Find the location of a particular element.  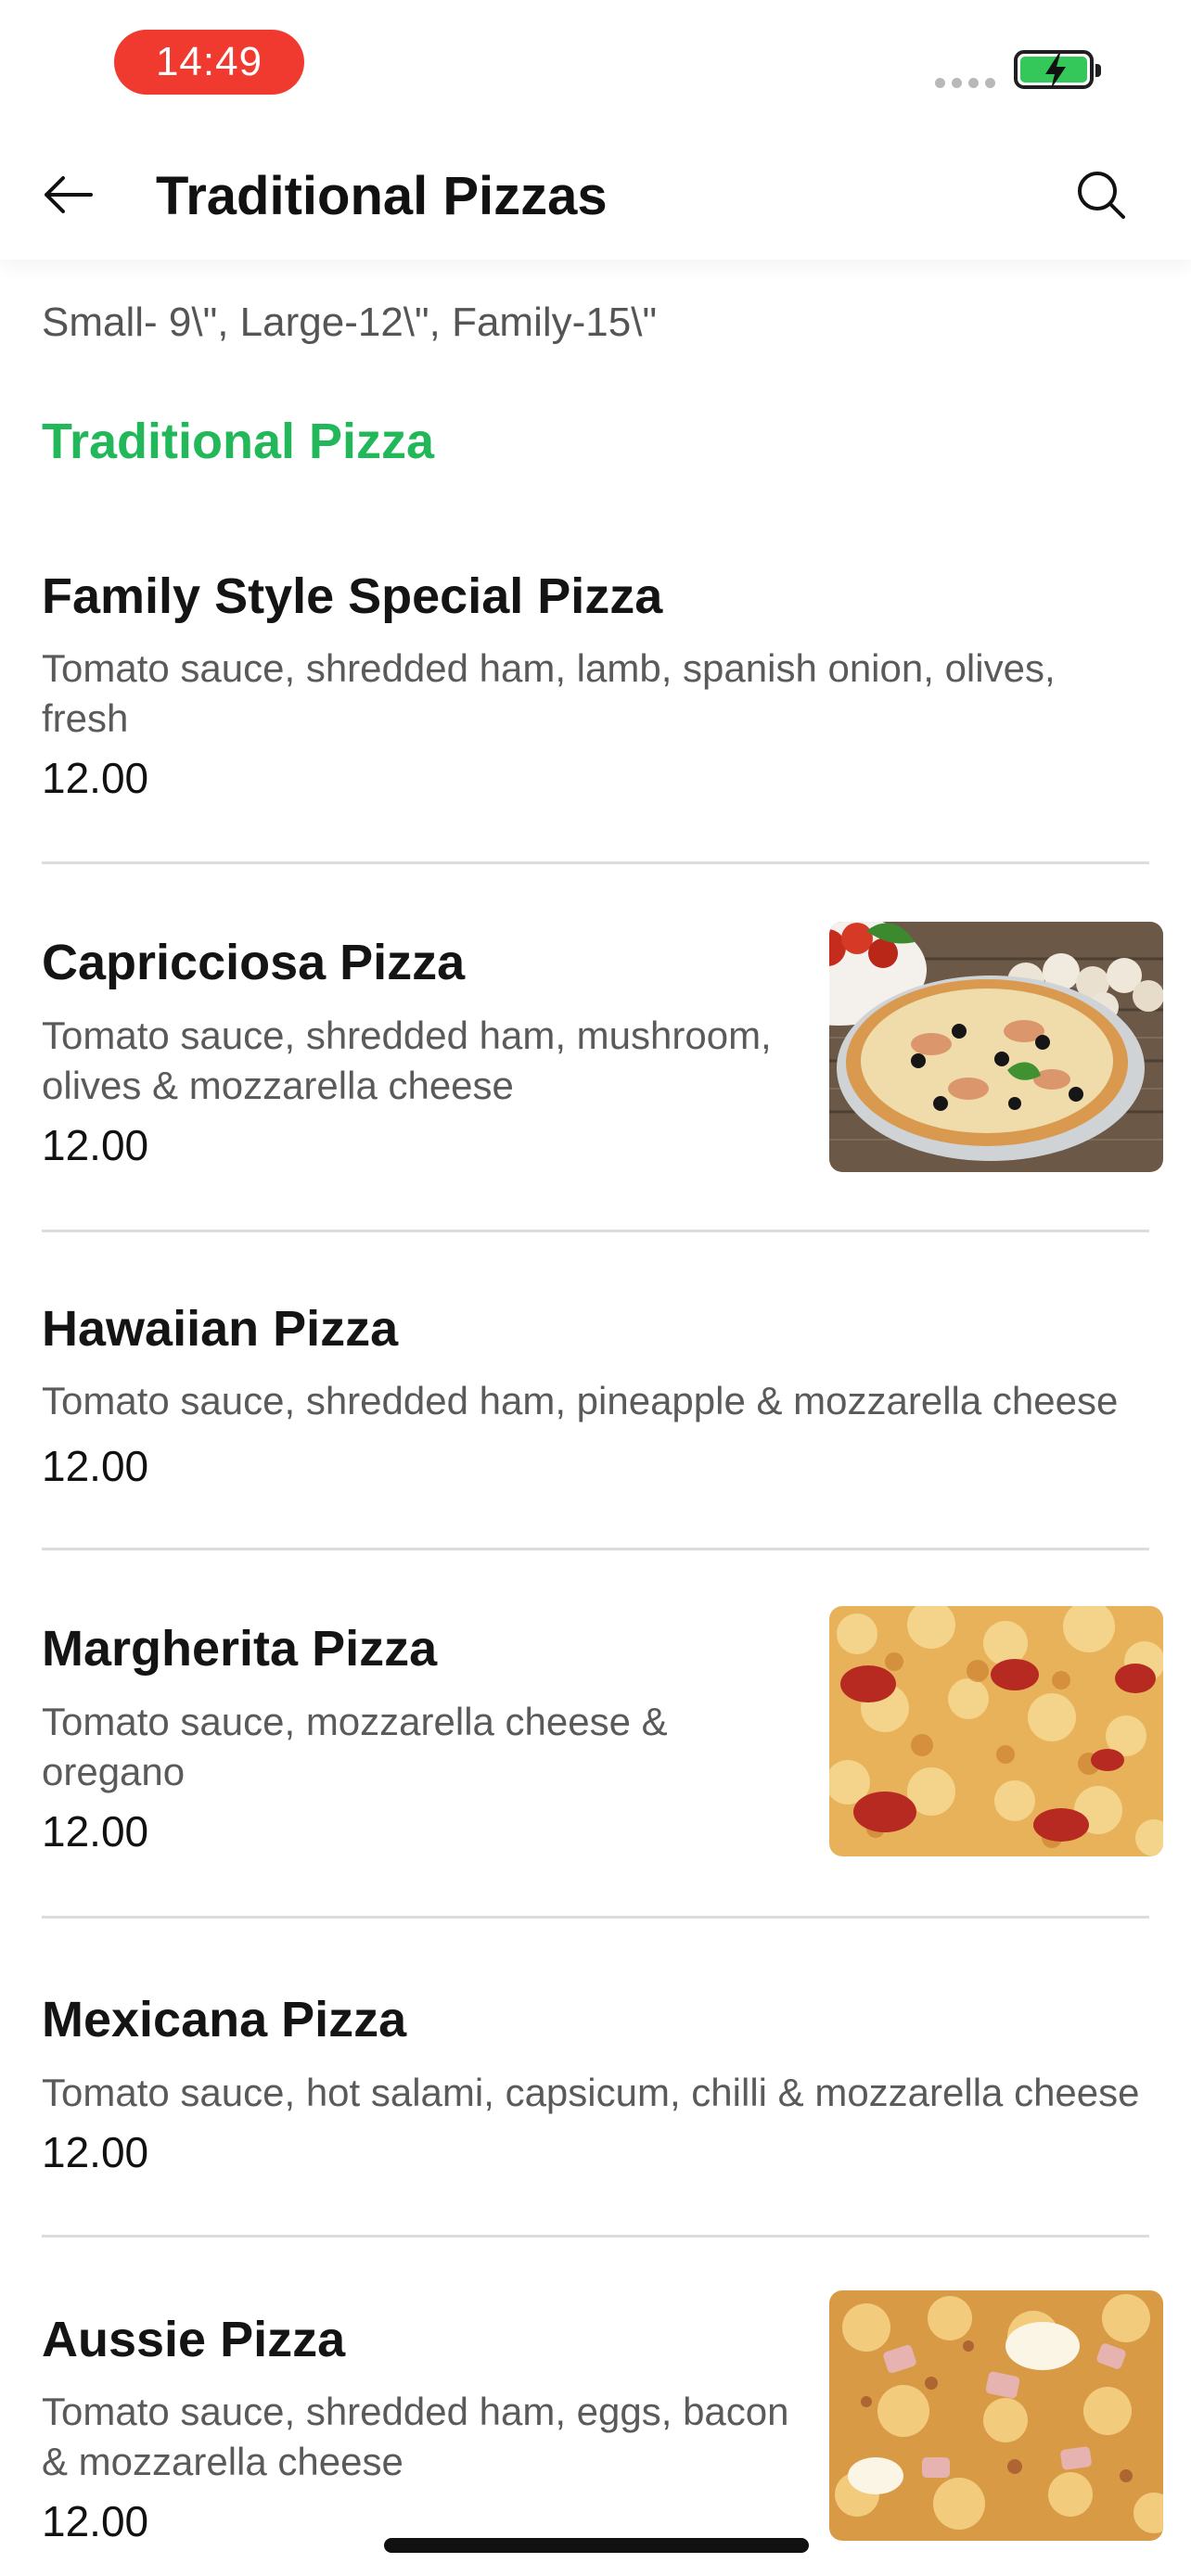

search-button is located at coordinates (1101, 194).